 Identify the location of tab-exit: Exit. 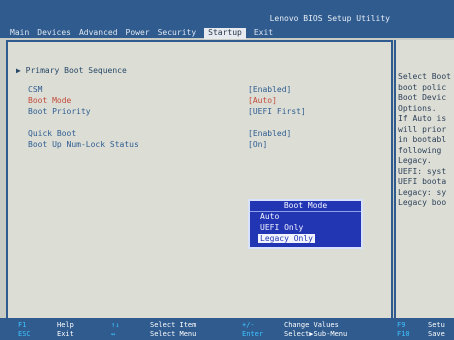
(263, 33).